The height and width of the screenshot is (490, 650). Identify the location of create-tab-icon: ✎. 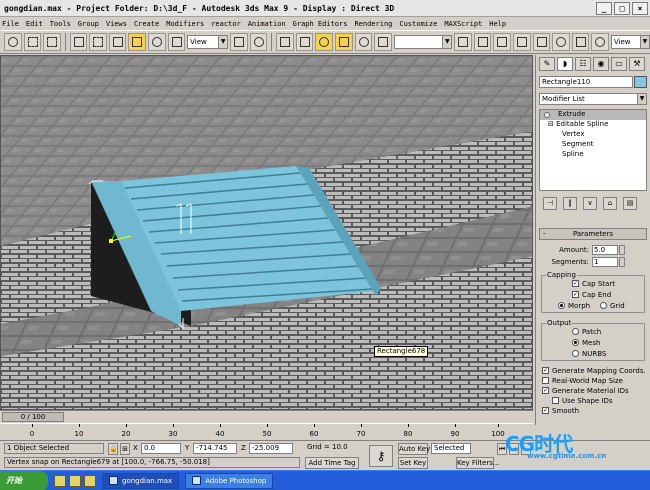
(547, 64).